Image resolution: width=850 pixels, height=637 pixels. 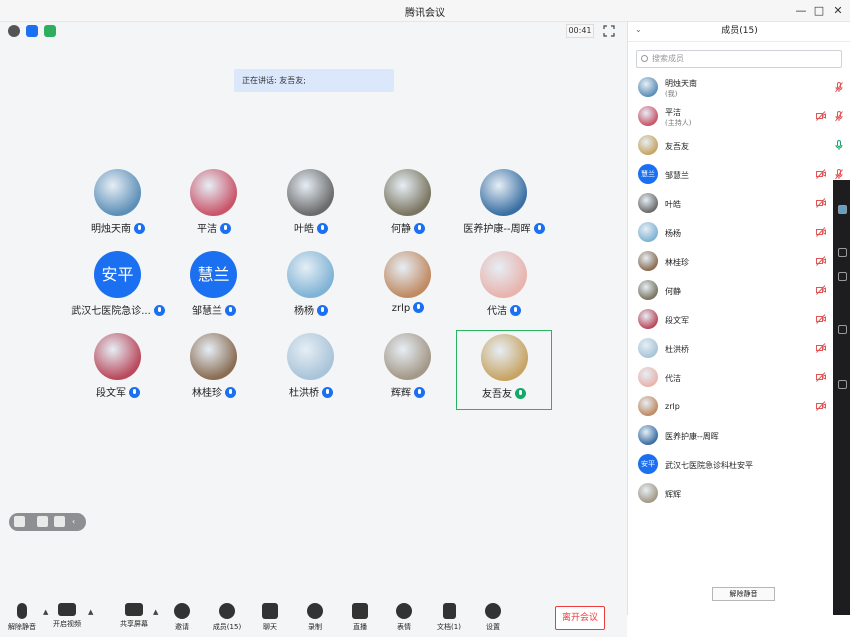 I want to click on start-video-button: 开启视频, so click(x=67, y=620).